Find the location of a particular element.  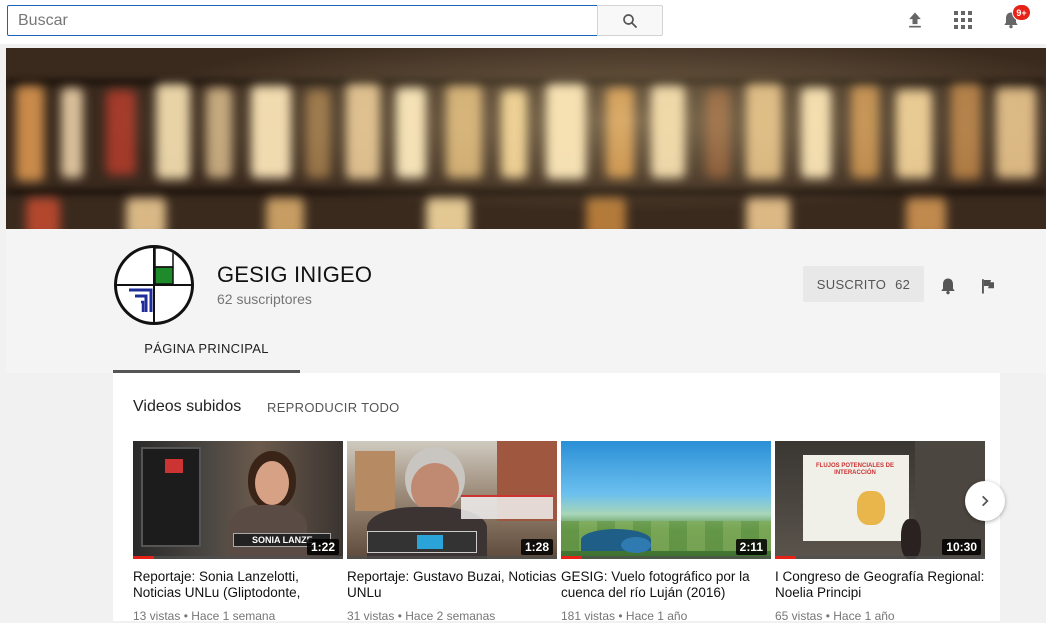

tab-home: PÁGINA PRINCIPAL is located at coordinates (206, 350).